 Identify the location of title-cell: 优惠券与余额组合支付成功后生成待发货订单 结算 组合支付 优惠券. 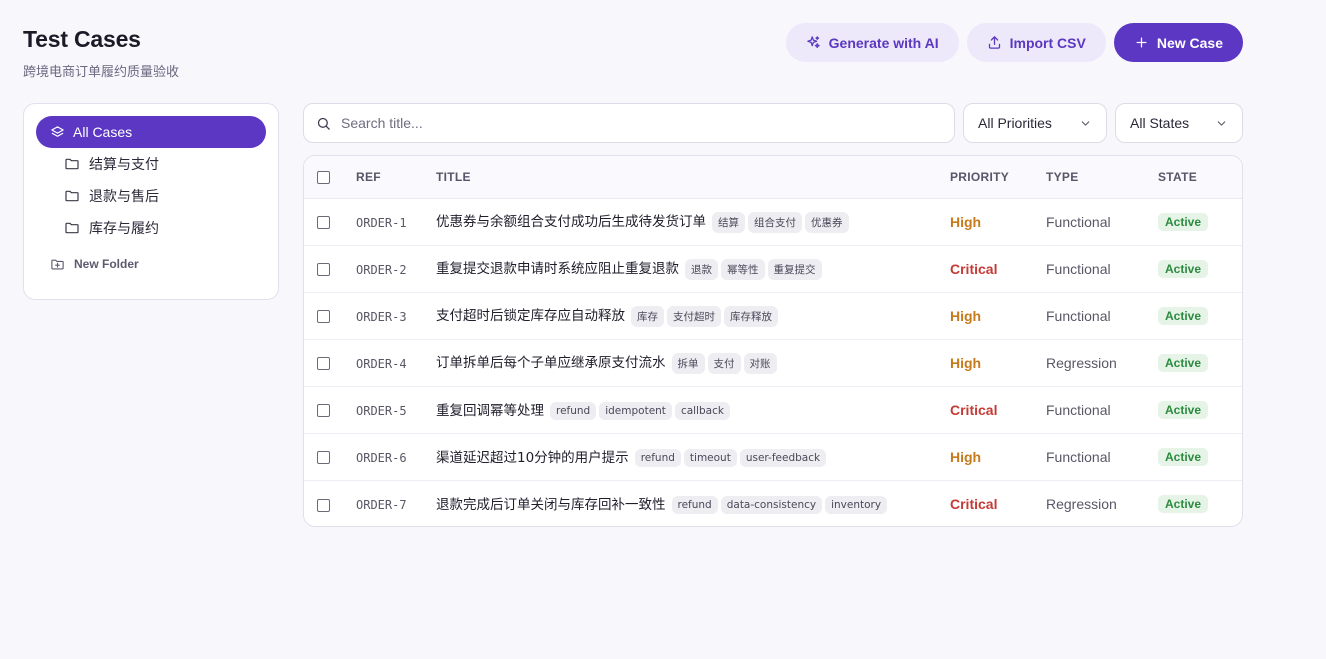
(693, 222).